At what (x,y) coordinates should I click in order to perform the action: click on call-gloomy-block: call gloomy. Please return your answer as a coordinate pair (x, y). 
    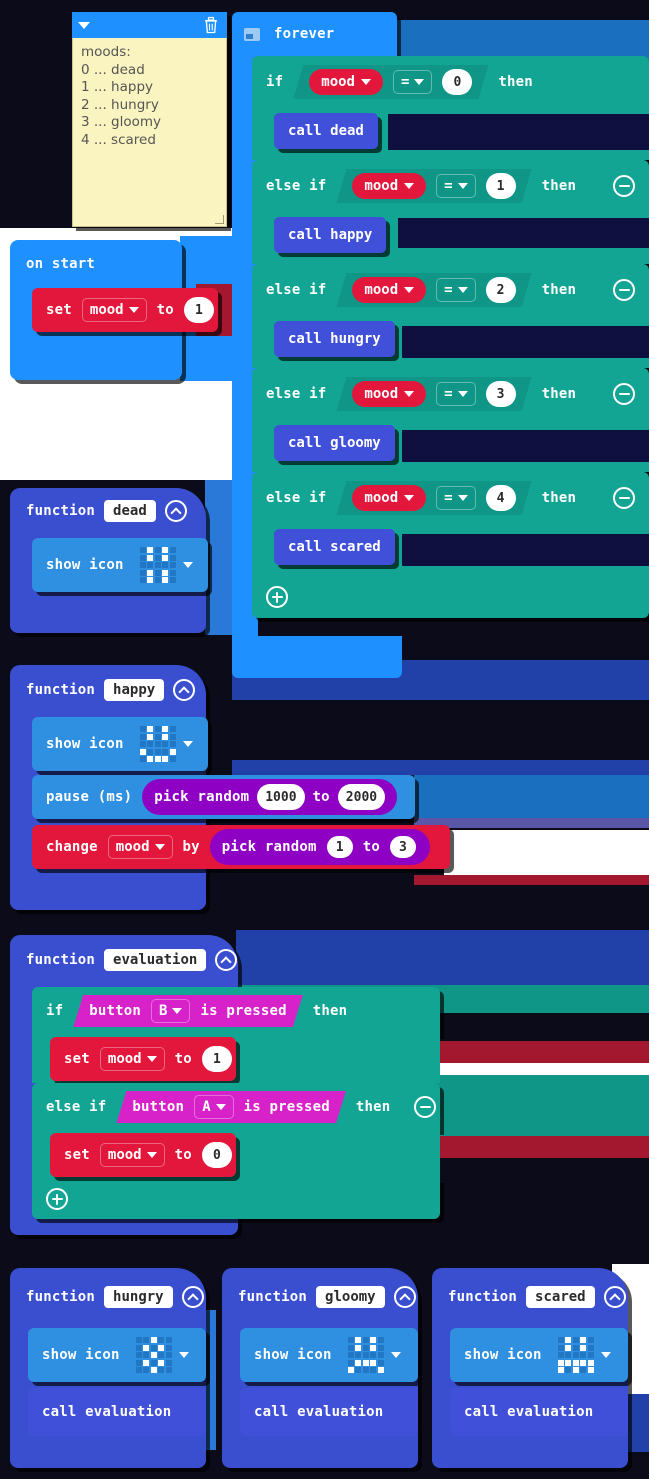
    Looking at the image, I should click on (334, 443).